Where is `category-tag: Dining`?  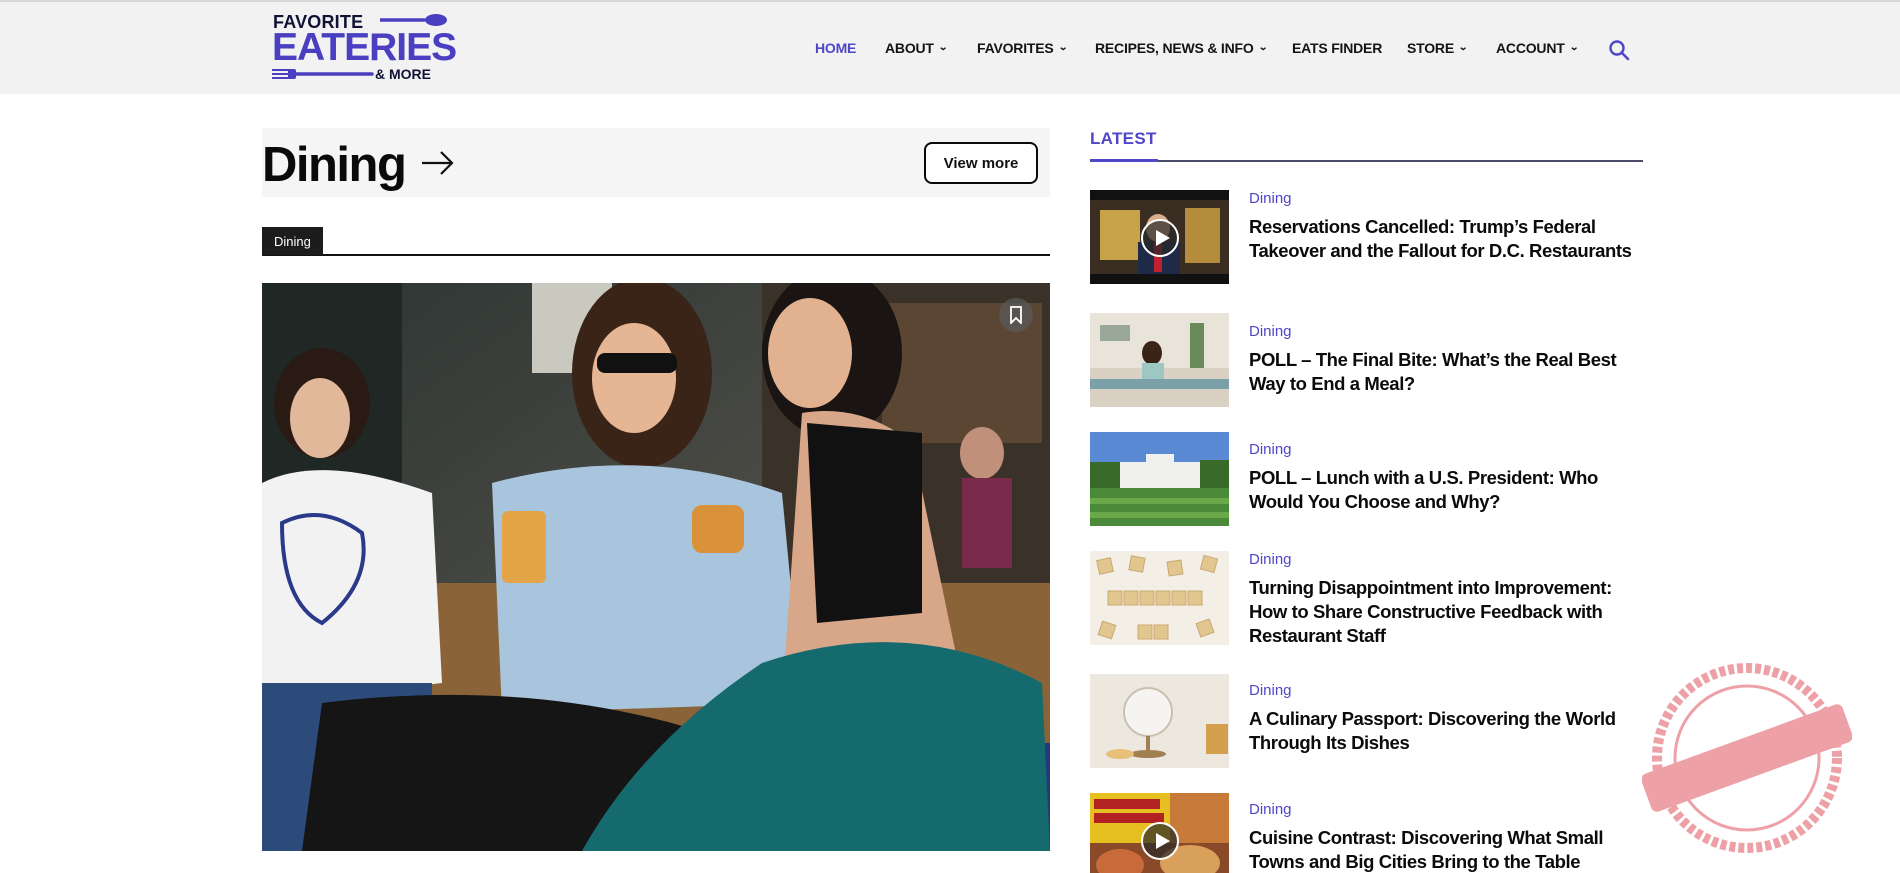 category-tag: Dining is located at coordinates (292, 241).